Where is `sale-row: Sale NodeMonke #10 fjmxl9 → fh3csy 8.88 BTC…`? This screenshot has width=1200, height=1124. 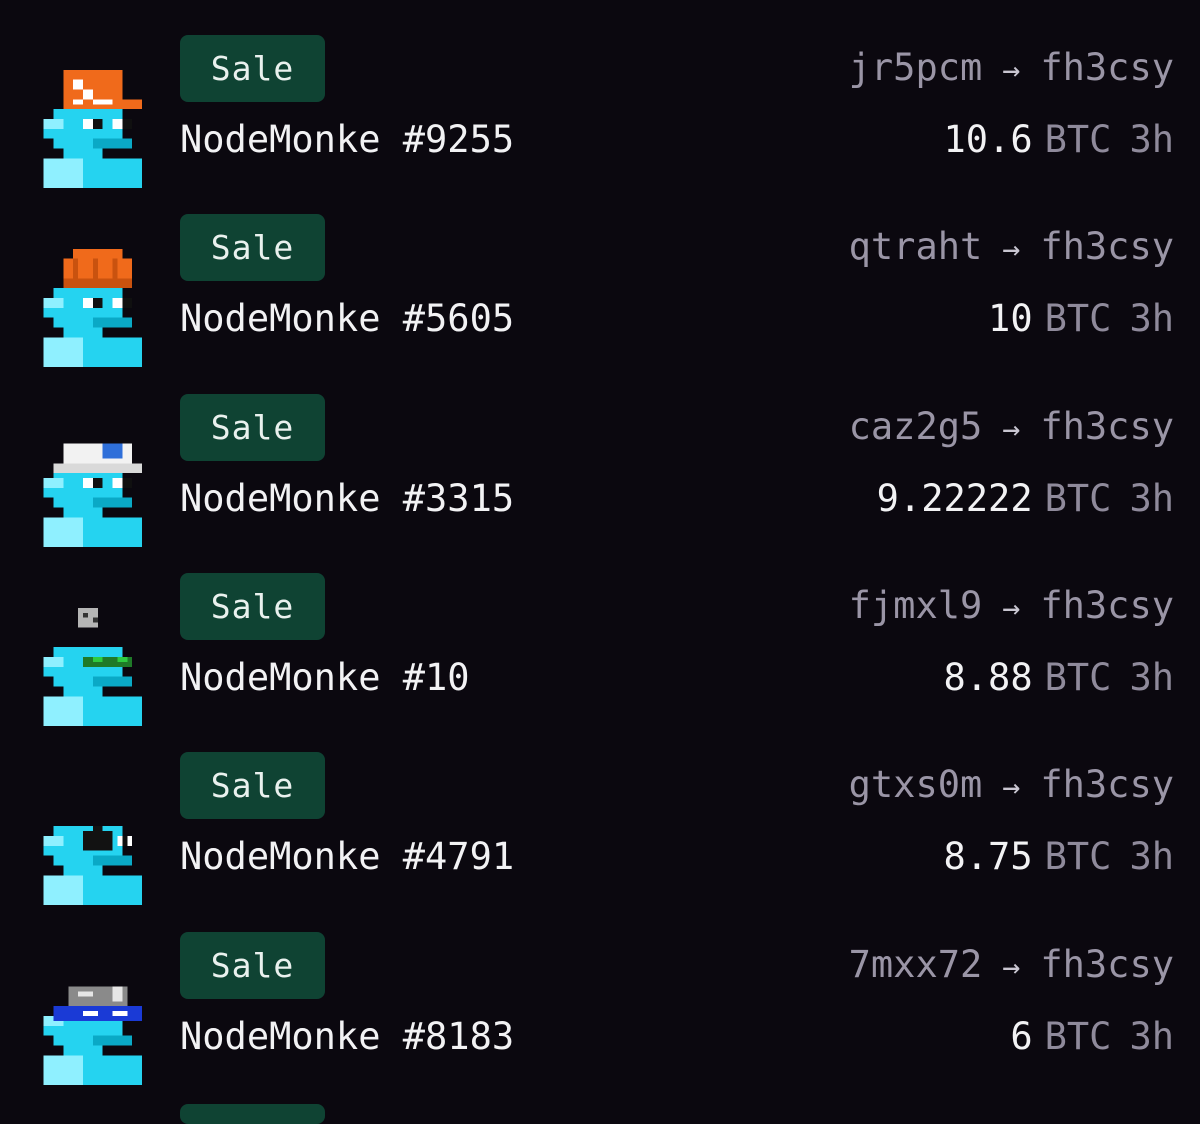 sale-row: Sale NodeMonke #10 fjmxl9 → fh3csy 8.88 BTC… is located at coordinates (600, 653).